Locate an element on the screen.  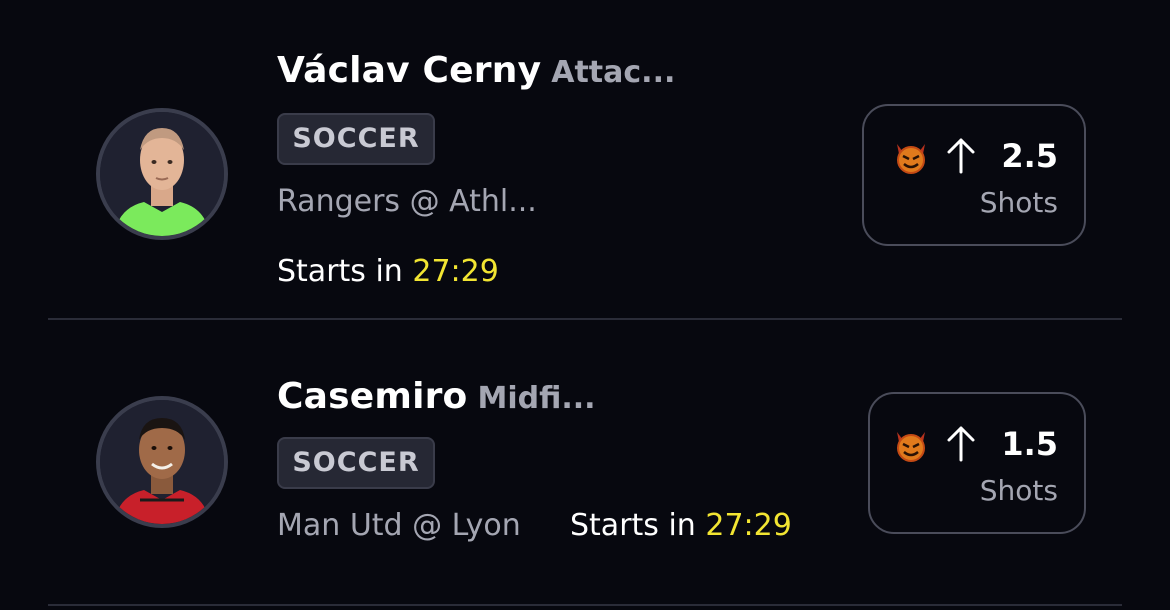
projection-card: 1.5 Shots is located at coordinates (977, 463).